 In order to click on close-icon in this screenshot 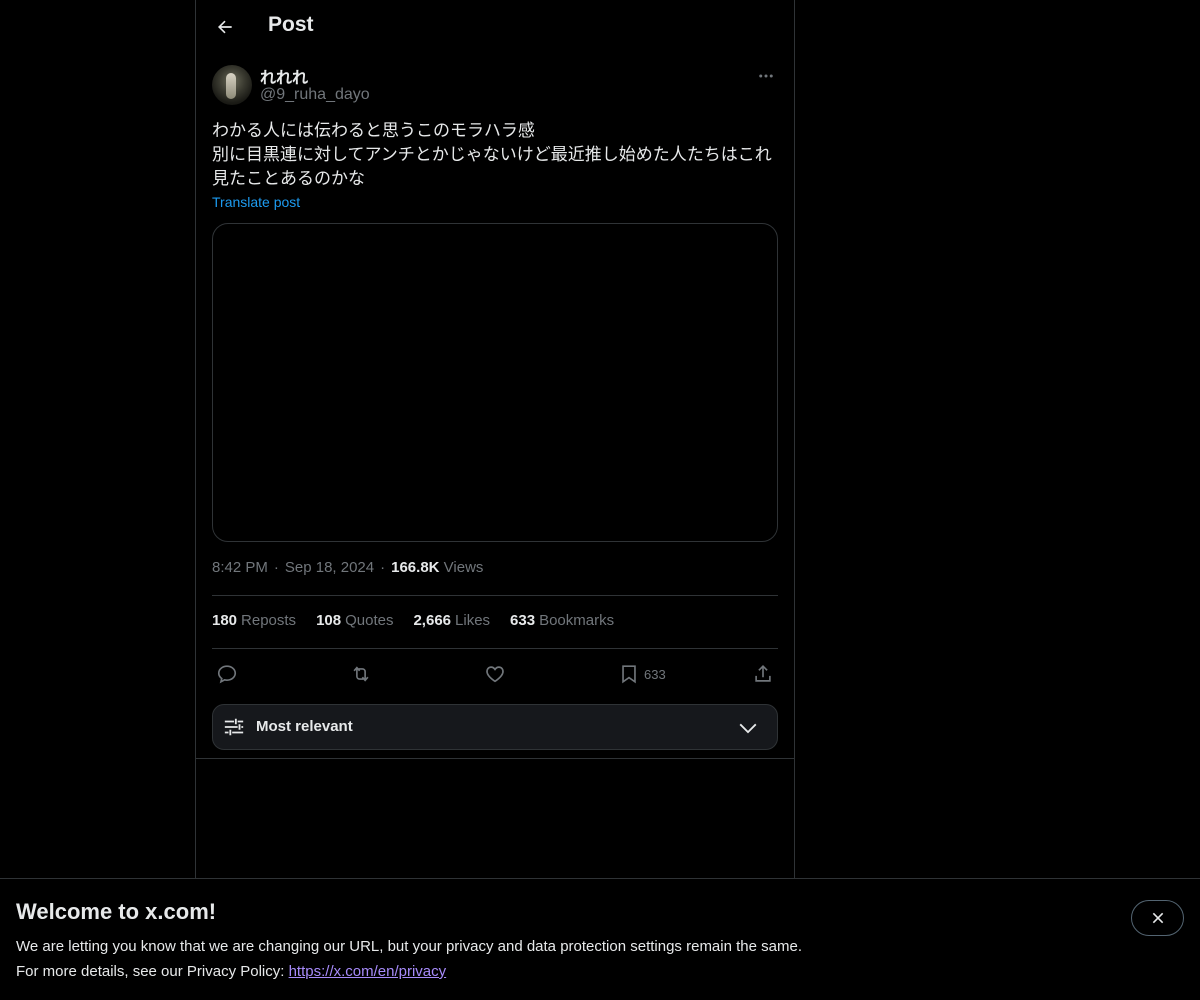, I will do `click(1157, 918)`.